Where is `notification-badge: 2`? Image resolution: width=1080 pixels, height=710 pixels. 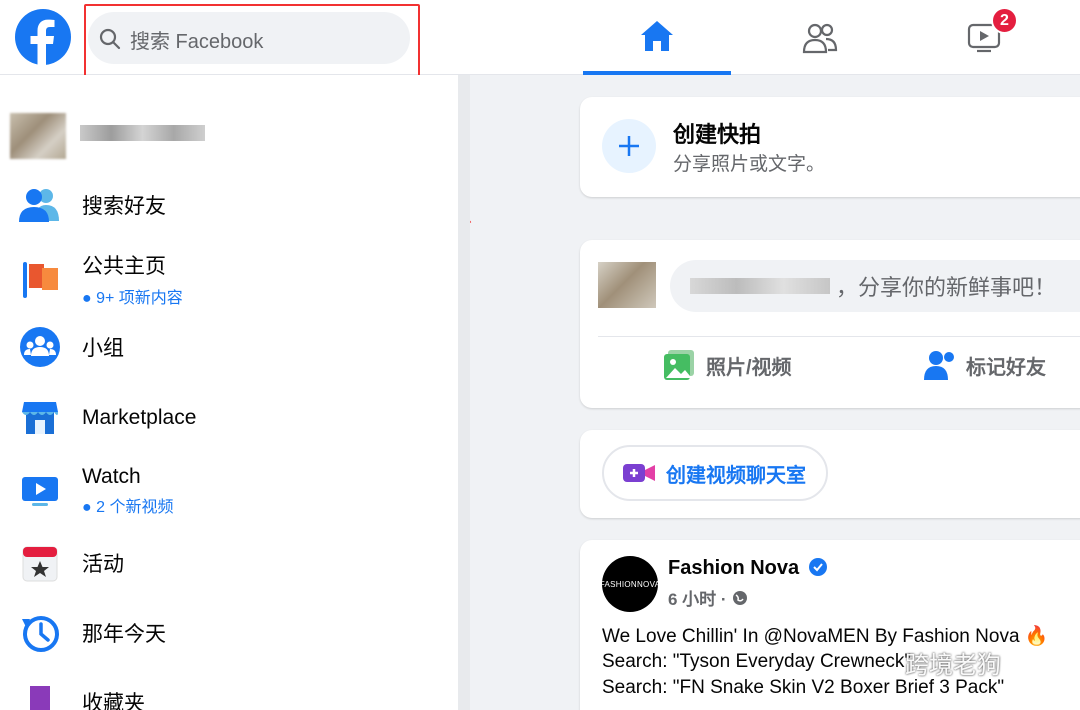
notification-badge: 2 is located at coordinates (1004, 20).